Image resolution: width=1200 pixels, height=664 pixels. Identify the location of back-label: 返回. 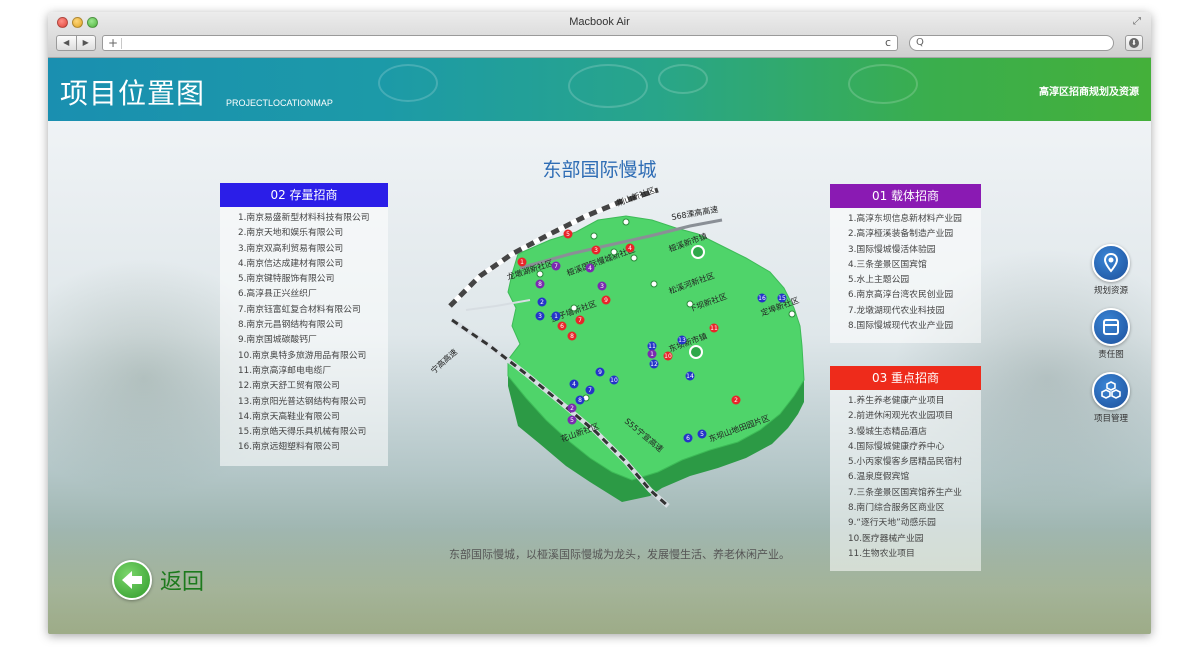
(182, 580).